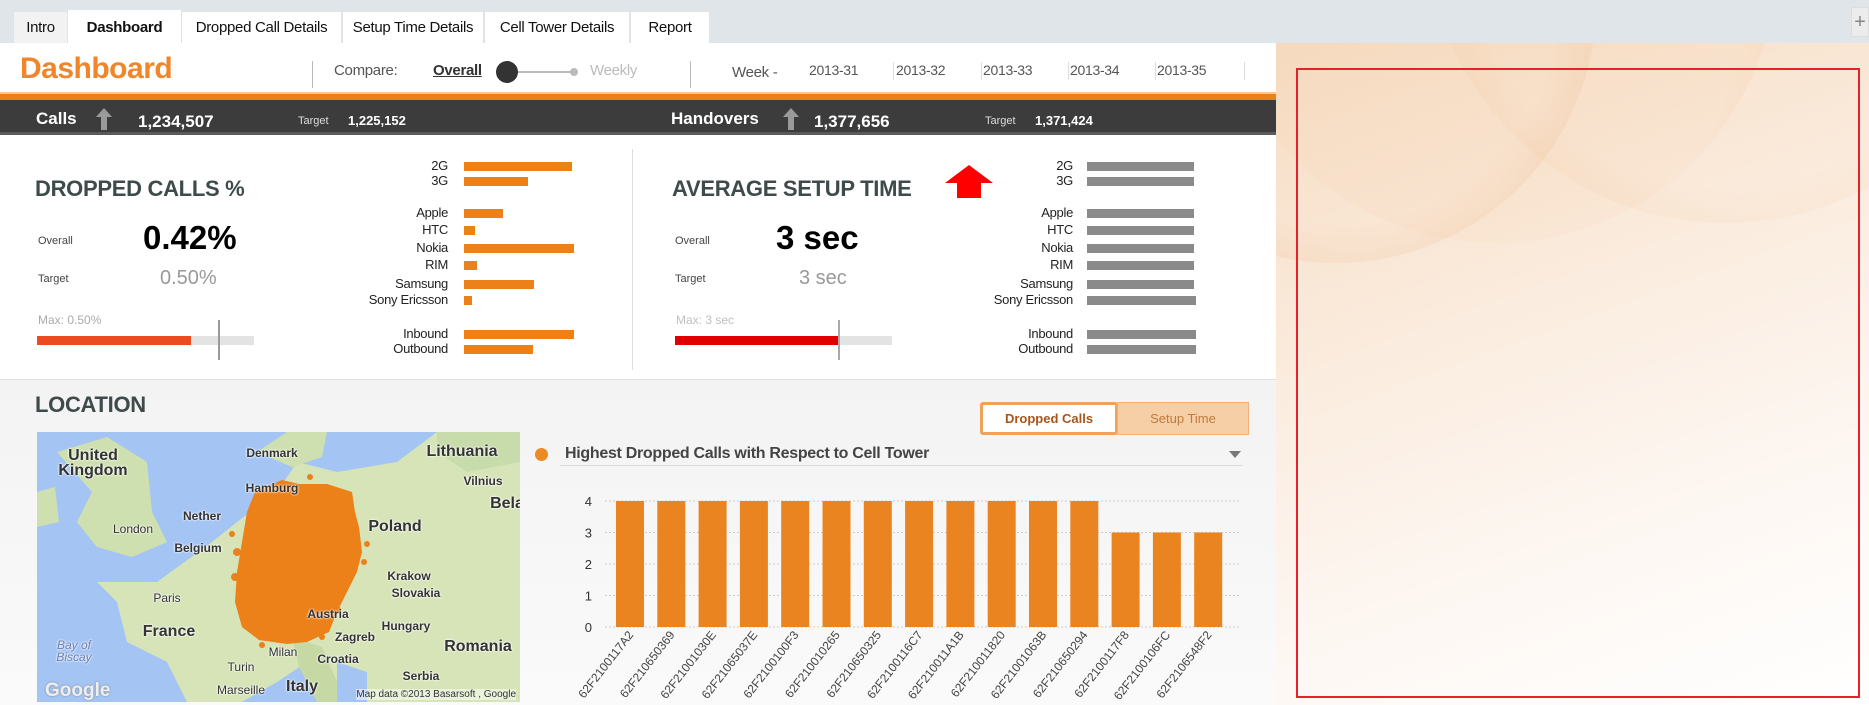 The image size is (1869, 705). Describe the element at coordinates (1183, 418) in the screenshot. I see `setup-time-toggle: Setup Time` at that location.